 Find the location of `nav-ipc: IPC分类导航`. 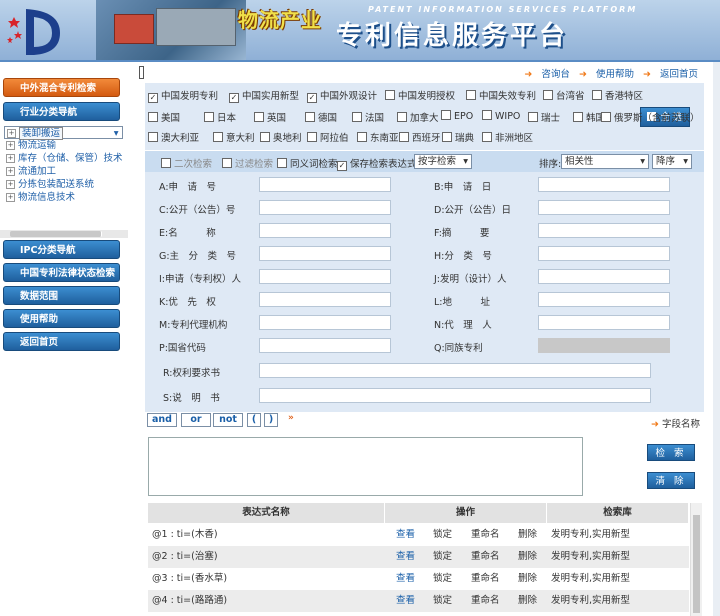

nav-ipc: IPC分类导航 is located at coordinates (61, 249).